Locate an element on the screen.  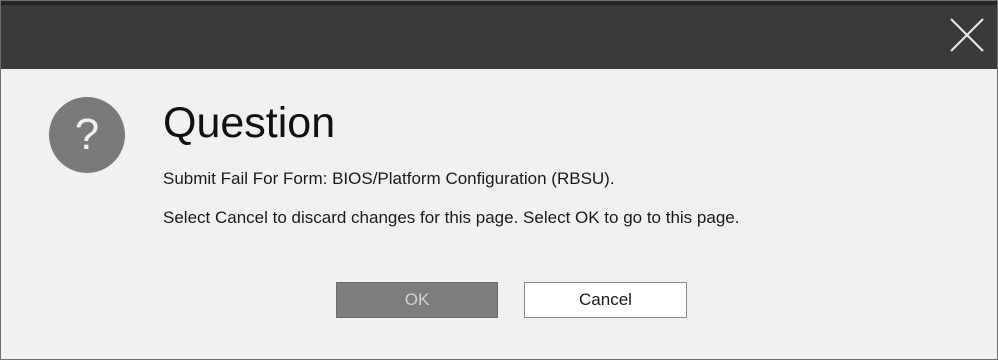
close-button is located at coordinates (967, 35).